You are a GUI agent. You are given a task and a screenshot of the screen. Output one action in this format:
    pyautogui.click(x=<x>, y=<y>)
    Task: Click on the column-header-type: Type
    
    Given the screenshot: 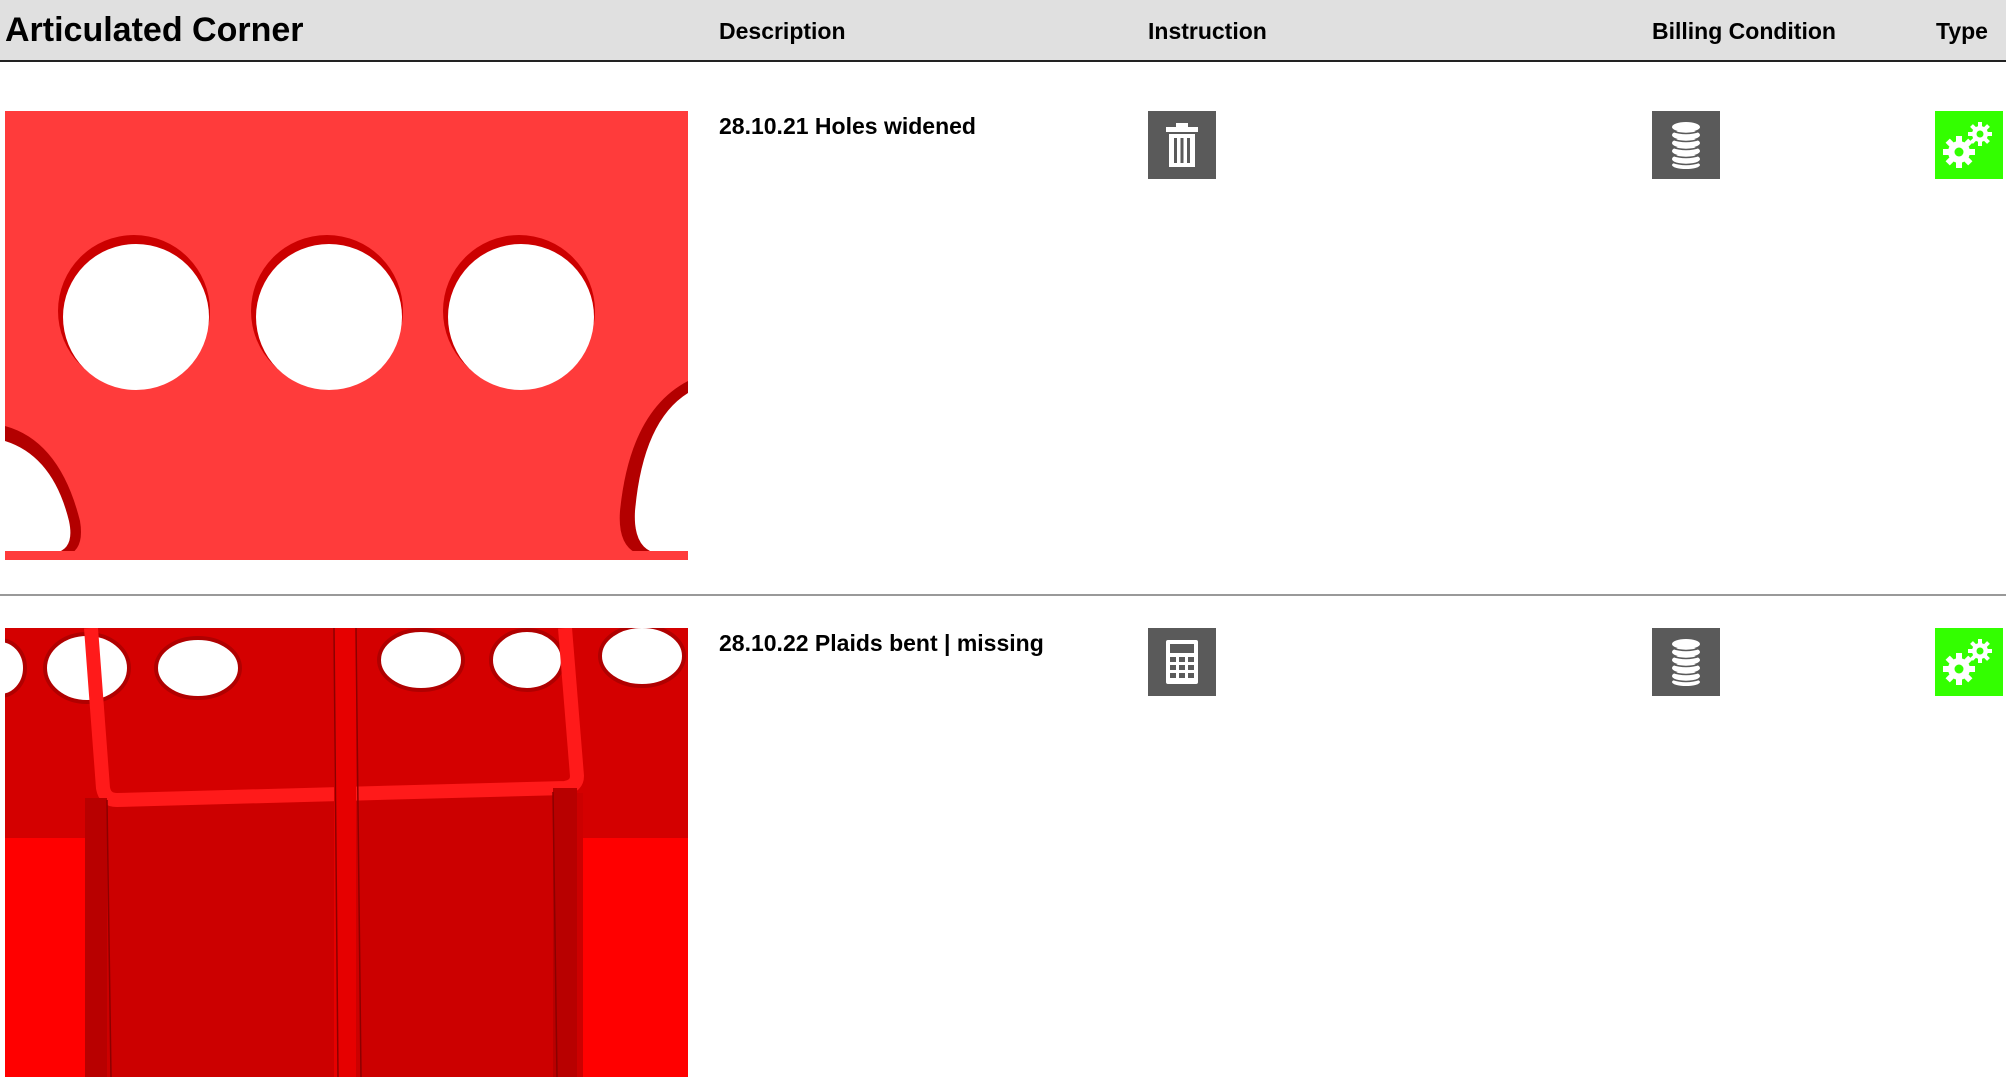 What is the action you would take?
    pyautogui.click(x=1962, y=31)
    